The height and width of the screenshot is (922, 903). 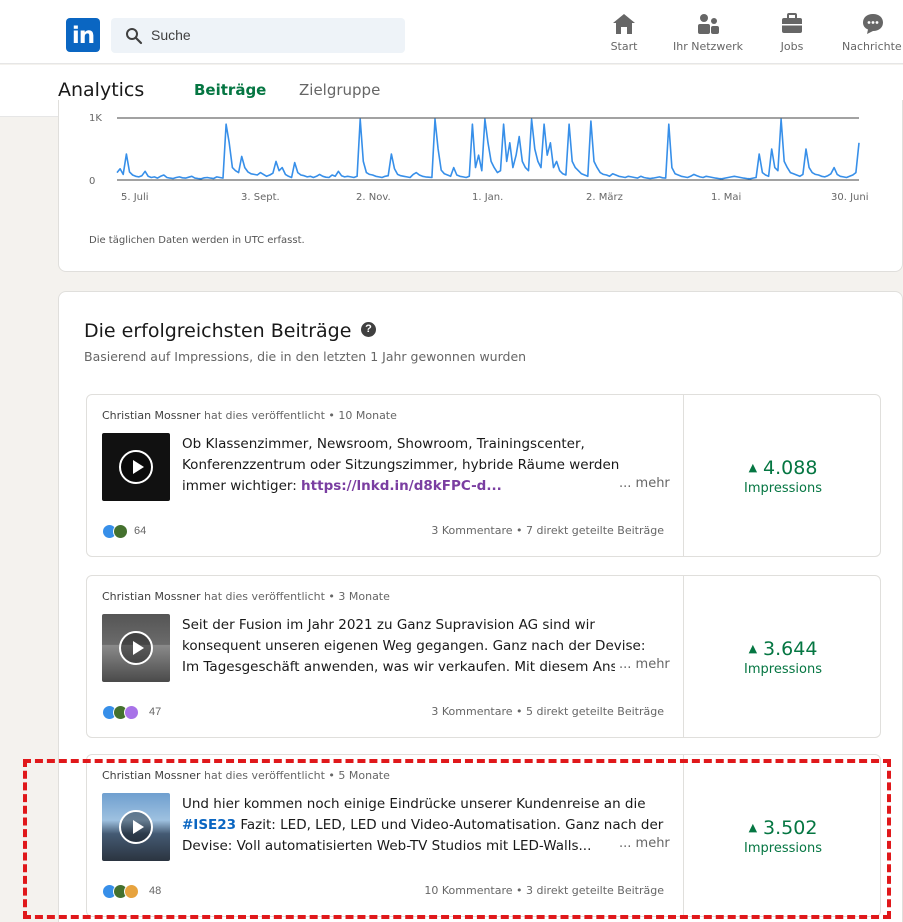 What do you see at coordinates (790, 468) in the screenshot?
I see `impressions-value: 4.088` at bounding box center [790, 468].